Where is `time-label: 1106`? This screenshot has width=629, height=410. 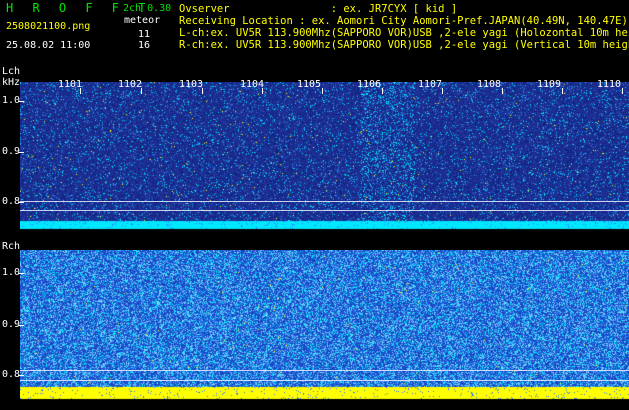 time-label: 1106 is located at coordinates (369, 84).